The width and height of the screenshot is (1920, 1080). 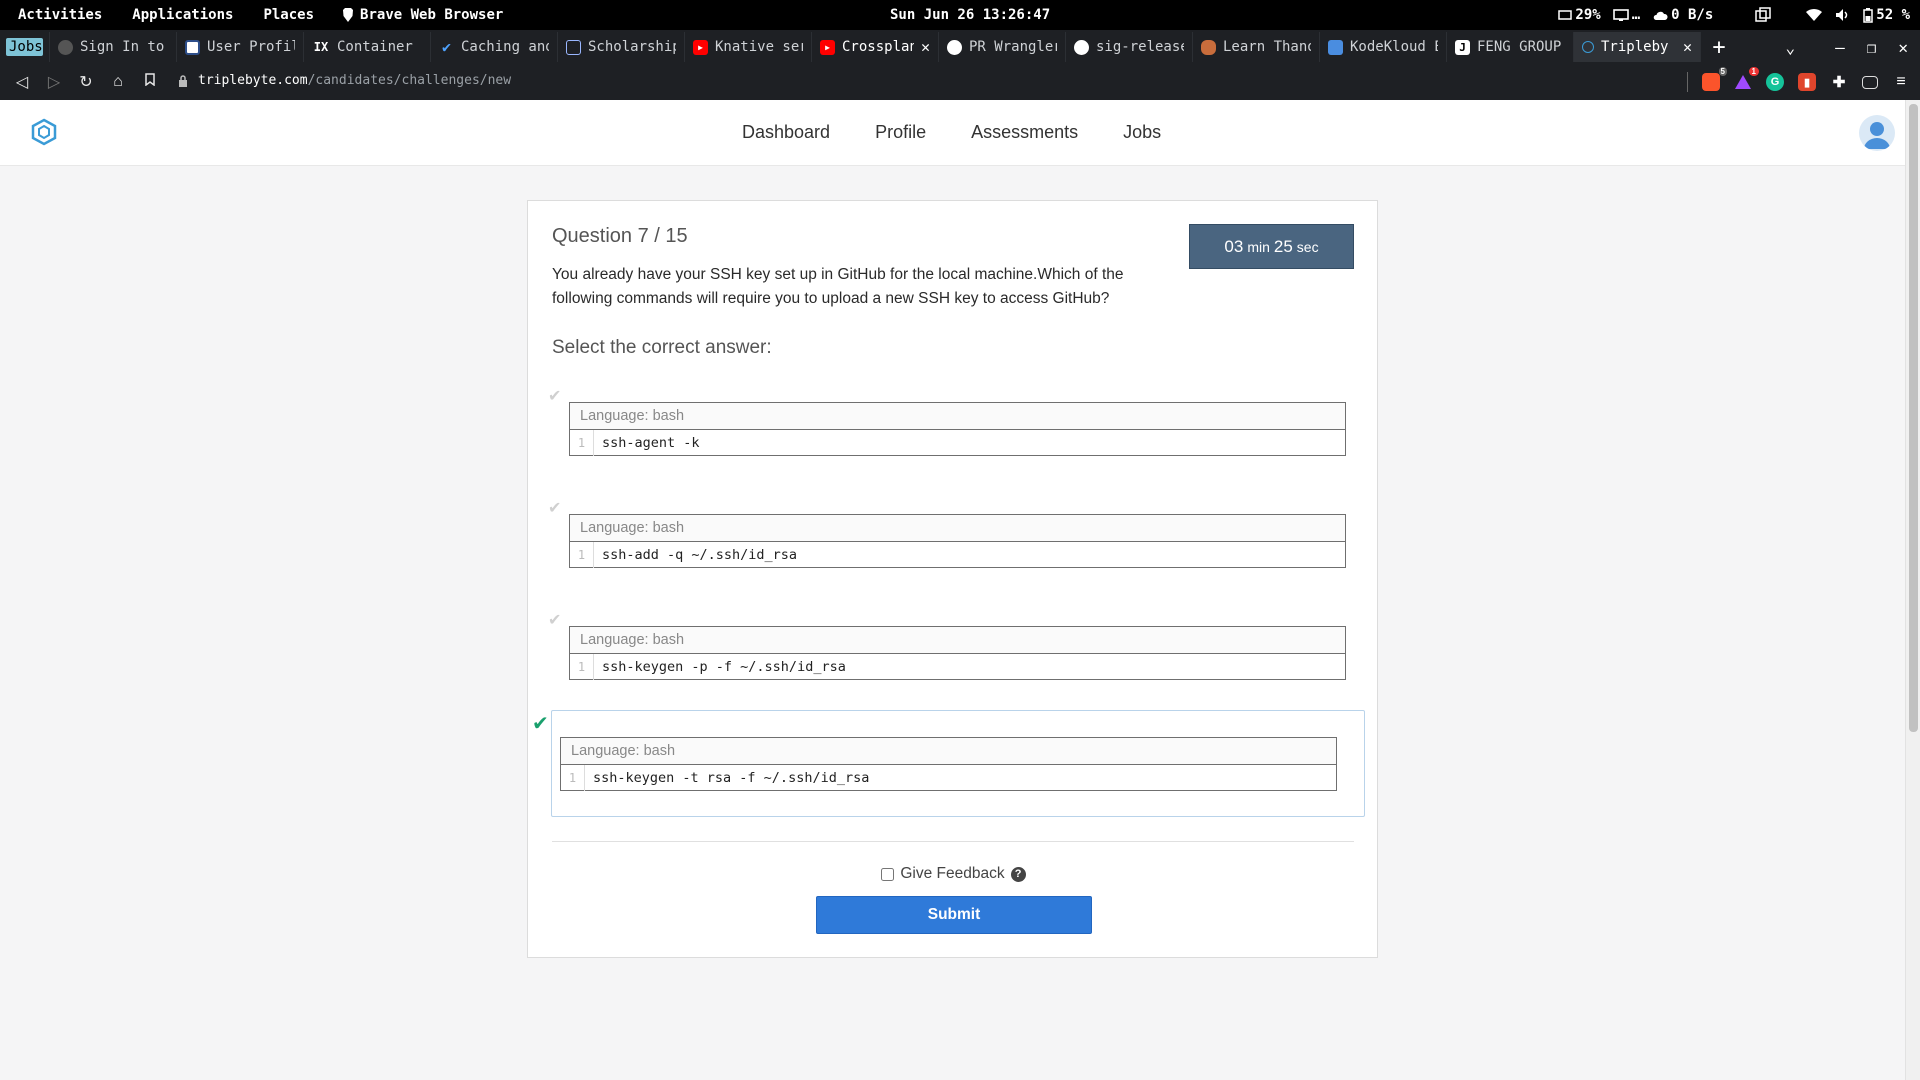 I want to click on reload-icon: ↻, so click(x=86, y=82).